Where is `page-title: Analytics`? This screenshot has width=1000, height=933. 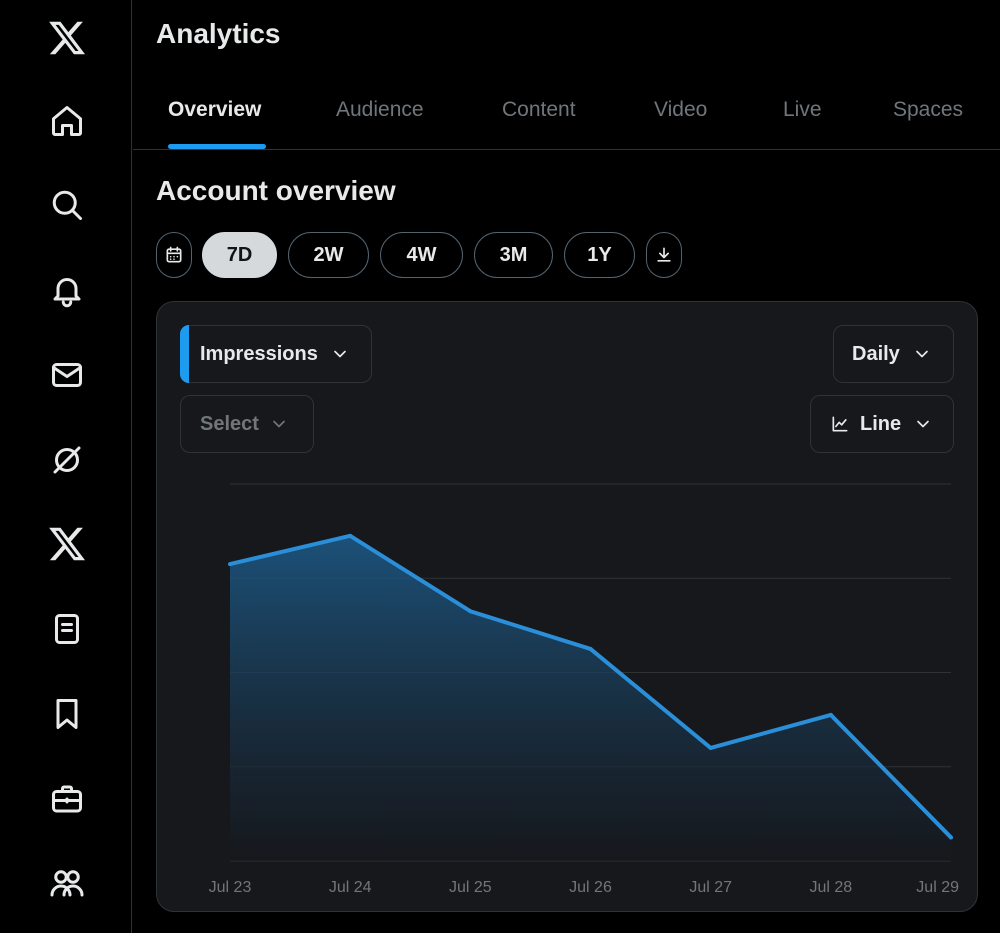 page-title: Analytics is located at coordinates (218, 33).